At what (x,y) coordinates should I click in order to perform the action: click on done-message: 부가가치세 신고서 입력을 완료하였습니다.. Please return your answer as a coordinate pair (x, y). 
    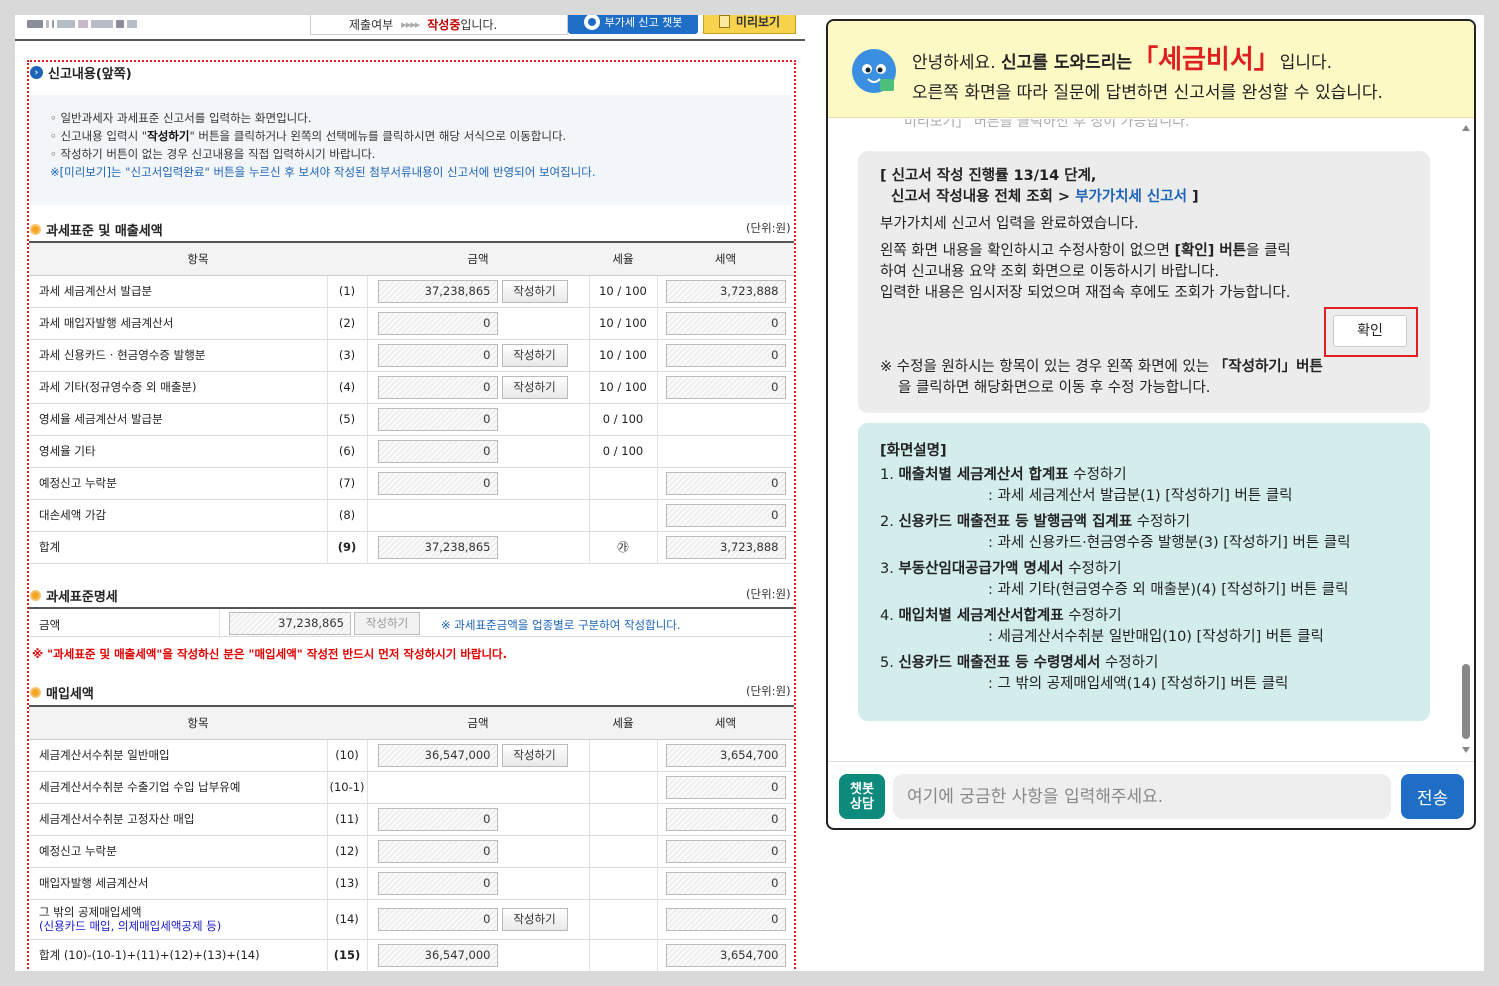
    Looking at the image, I should click on (1009, 224).